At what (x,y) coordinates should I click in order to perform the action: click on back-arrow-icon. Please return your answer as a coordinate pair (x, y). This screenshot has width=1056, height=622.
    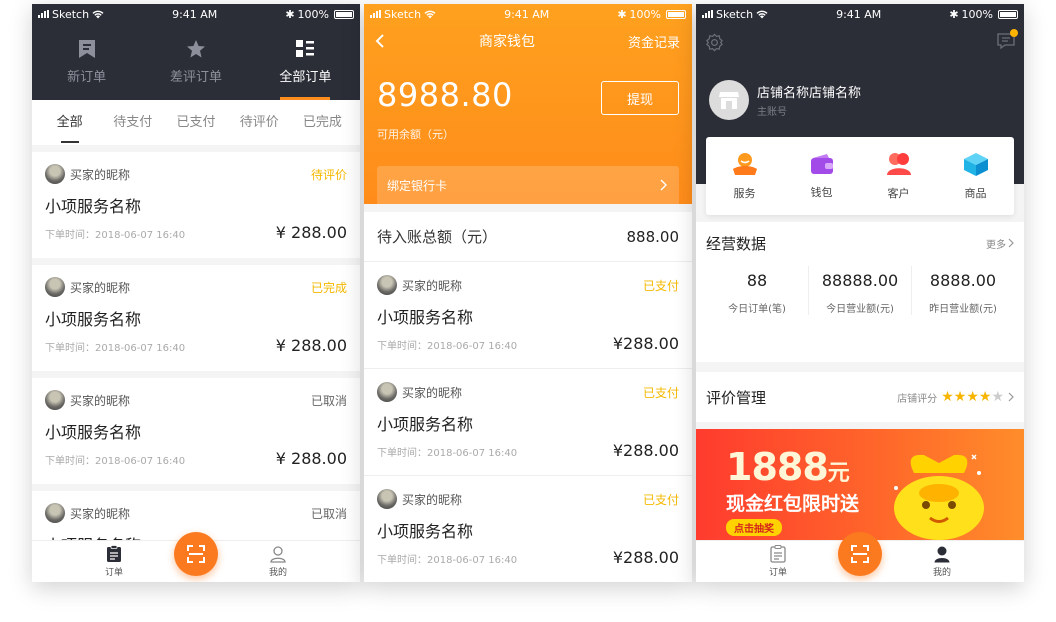
    Looking at the image, I should click on (380, 41).